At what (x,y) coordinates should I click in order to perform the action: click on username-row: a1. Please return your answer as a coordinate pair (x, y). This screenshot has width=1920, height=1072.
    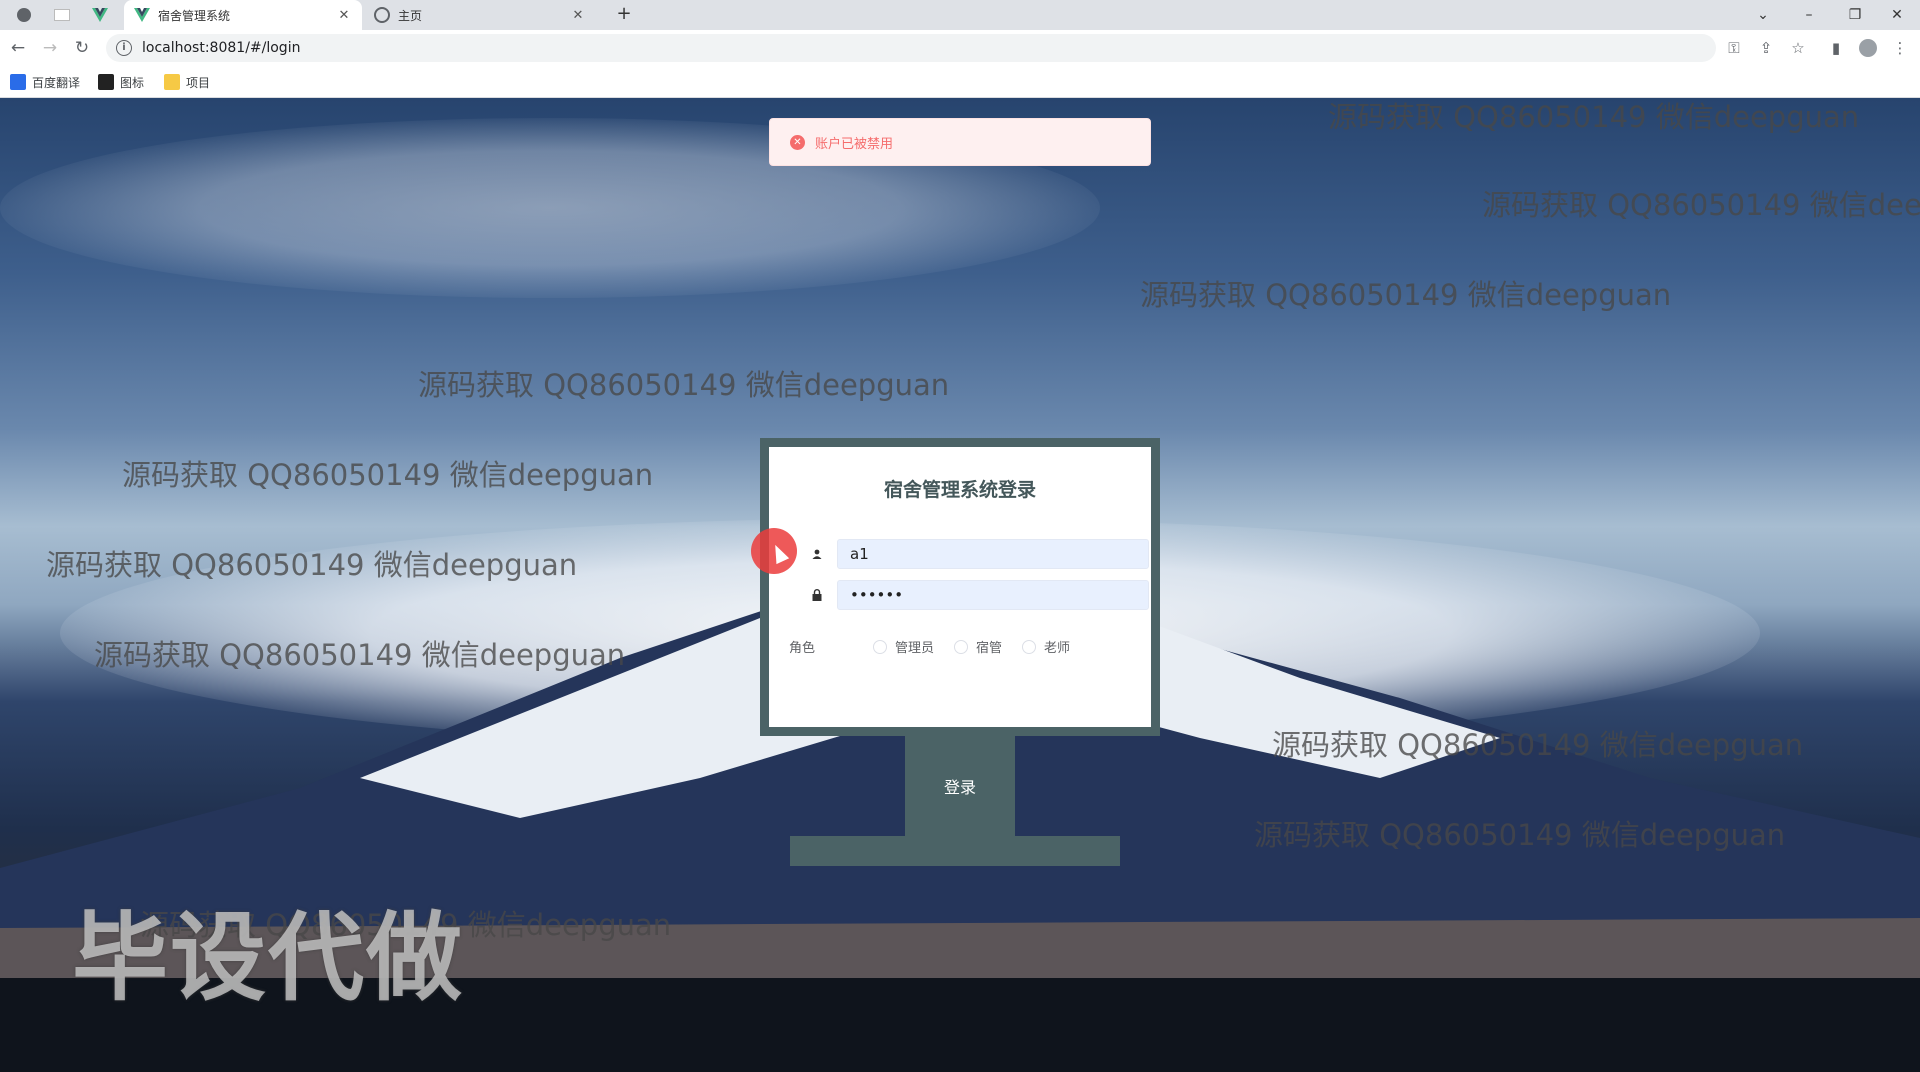
    Looking at the image, I should click on (973, 554).